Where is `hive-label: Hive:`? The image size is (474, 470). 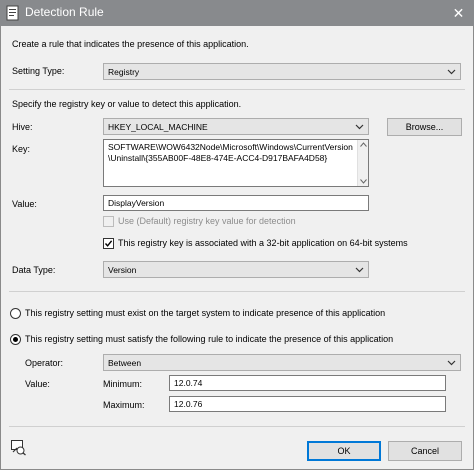 hive-label: Hive: is located at coordinates (22, 127).